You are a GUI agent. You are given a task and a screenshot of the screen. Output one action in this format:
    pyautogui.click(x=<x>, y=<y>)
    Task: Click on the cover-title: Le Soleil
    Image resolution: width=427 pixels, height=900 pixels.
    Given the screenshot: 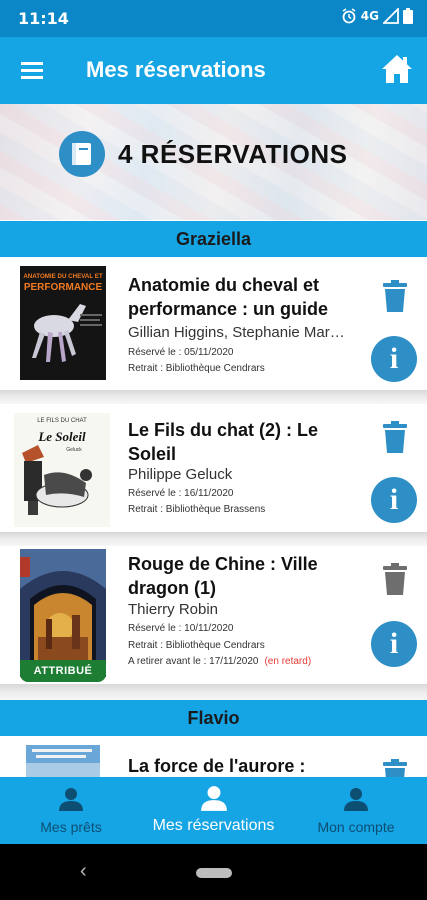 What is the action you would take?
    pyautogui.click(x=61, y=436)
    